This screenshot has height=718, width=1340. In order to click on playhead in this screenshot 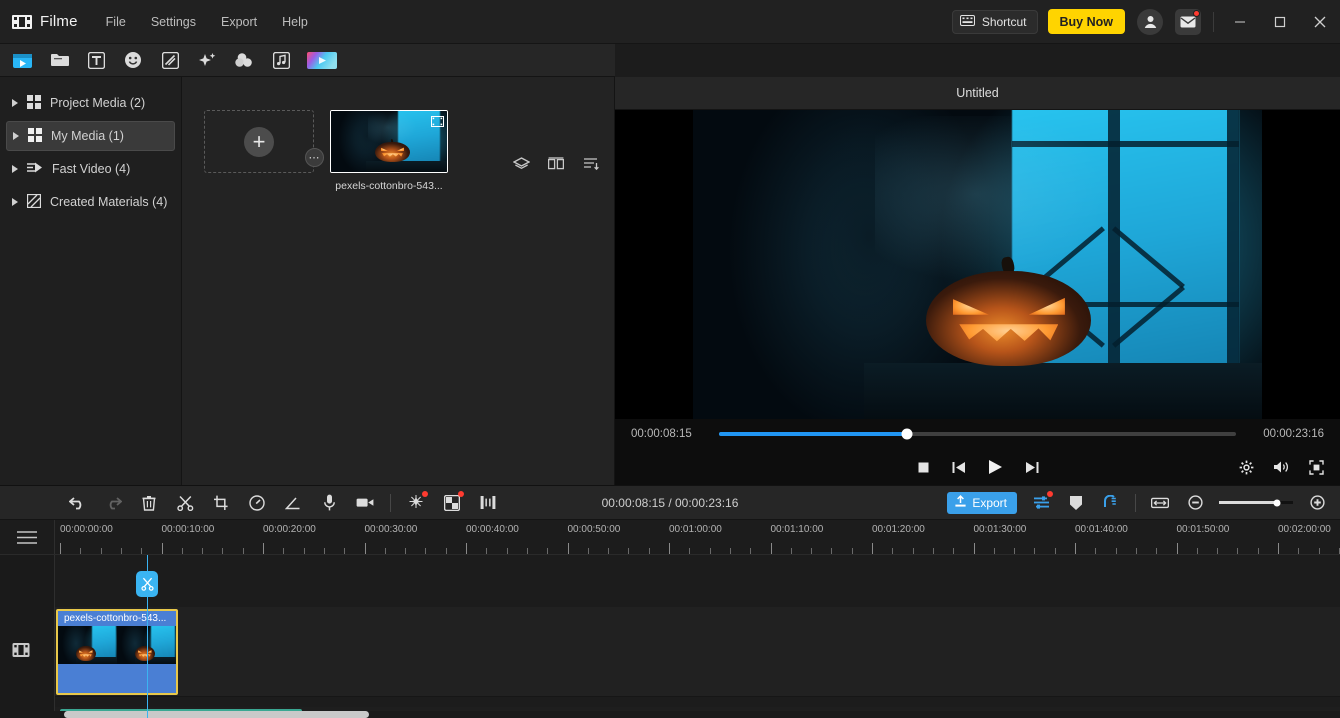, I will do `click(147, 636)`.